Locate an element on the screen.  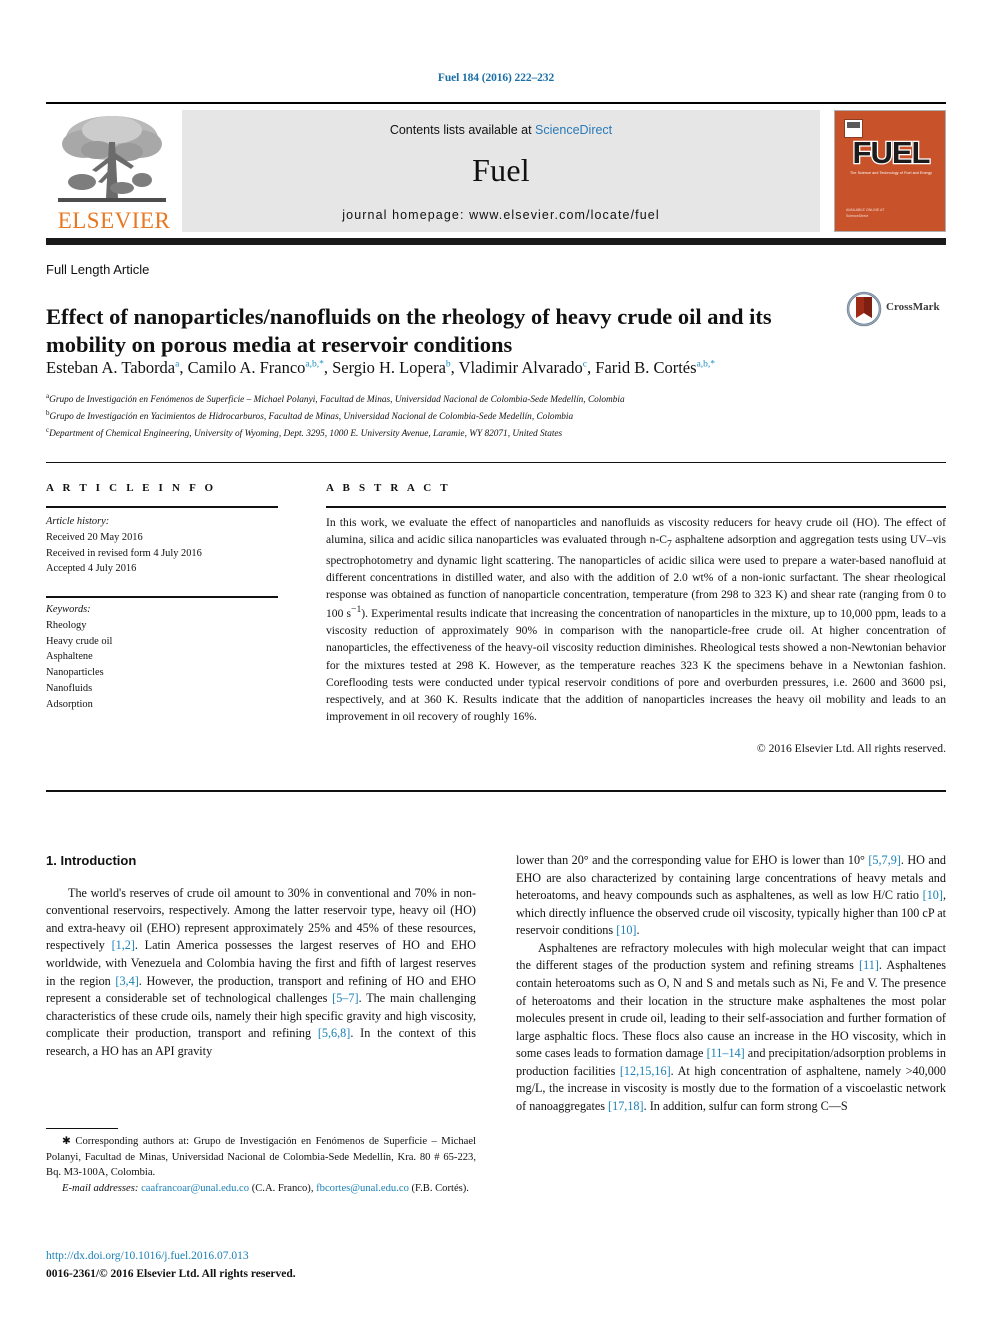
running-head: Fuel 184 (2016) 222–232 is located at coordinates (496, 78).